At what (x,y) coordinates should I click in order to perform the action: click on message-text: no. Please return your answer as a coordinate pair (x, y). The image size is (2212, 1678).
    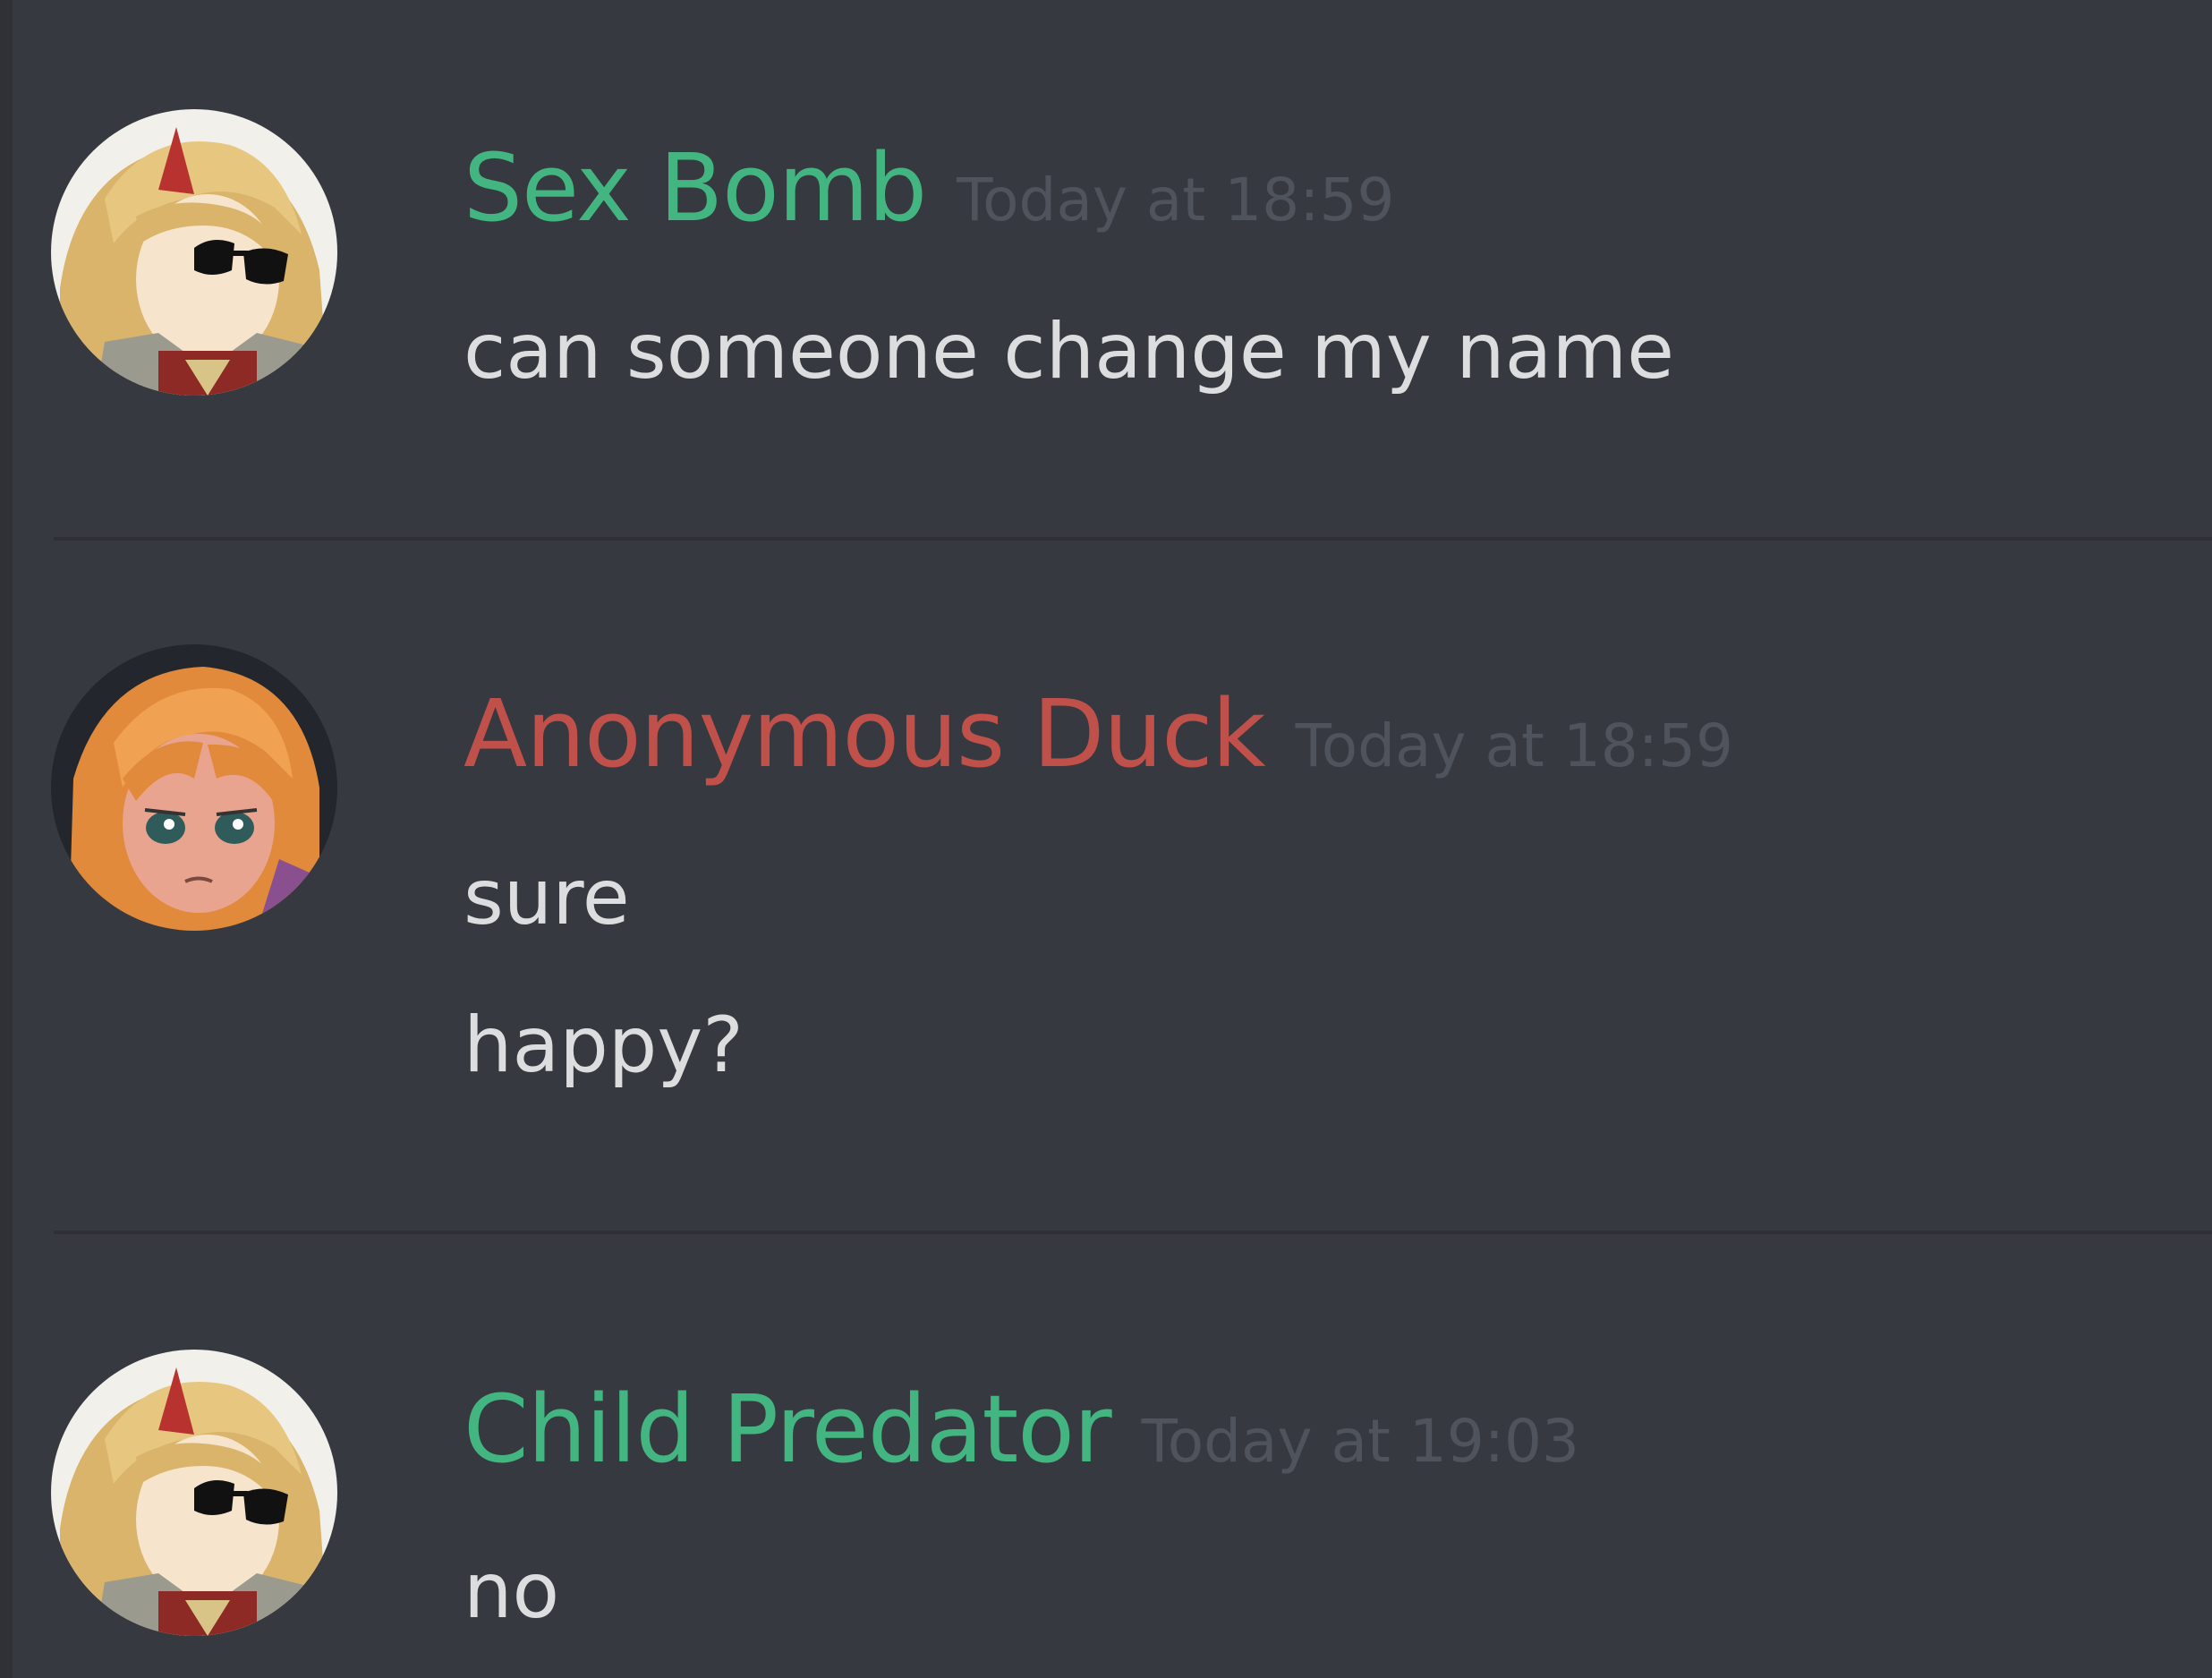
    Looking at the image, I should click on (512, 1591).